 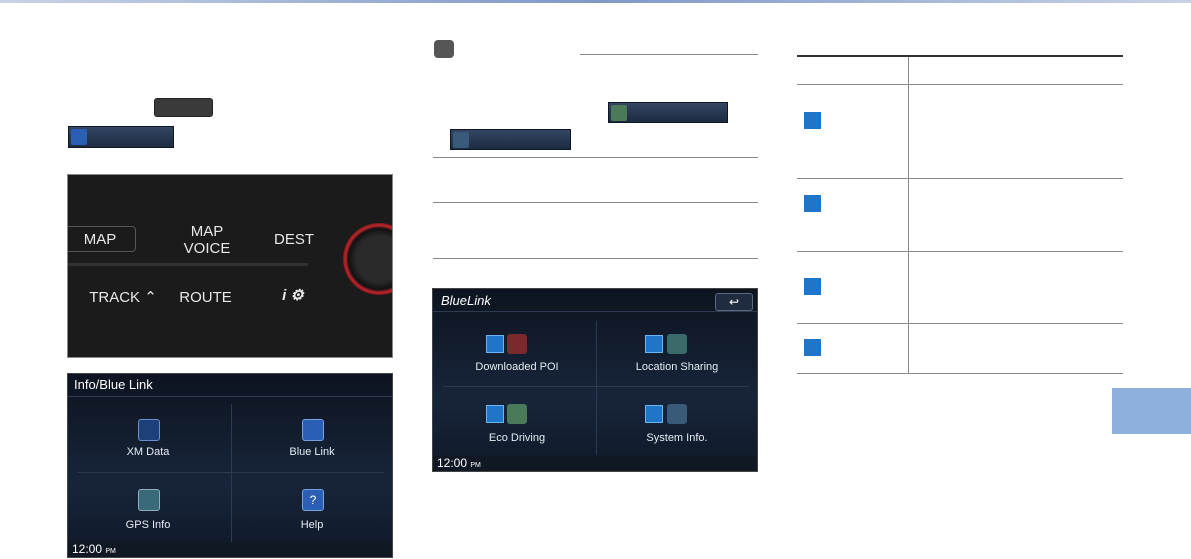 I want to click on track-button-label: TRACK ⌃, so click(x=123, y=297).